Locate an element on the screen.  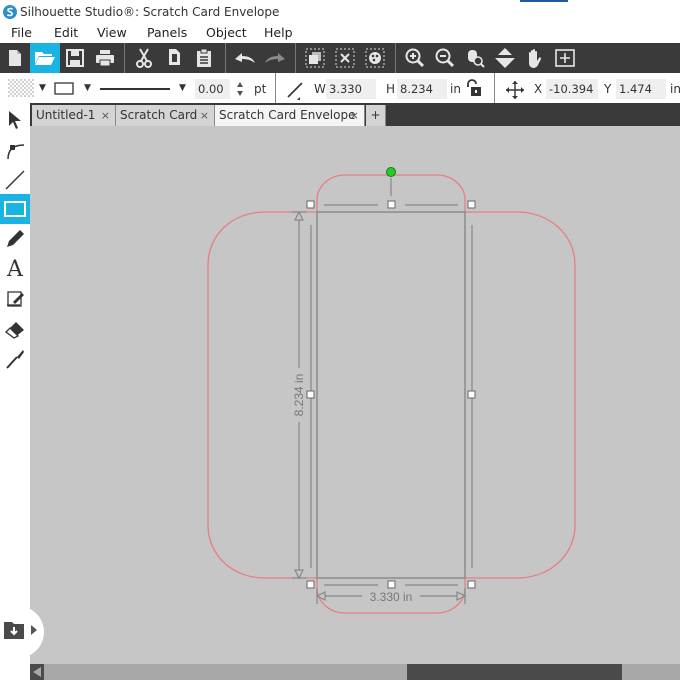
tab-scratch-card: Scratch Card × is located at coordinates (165, 115).